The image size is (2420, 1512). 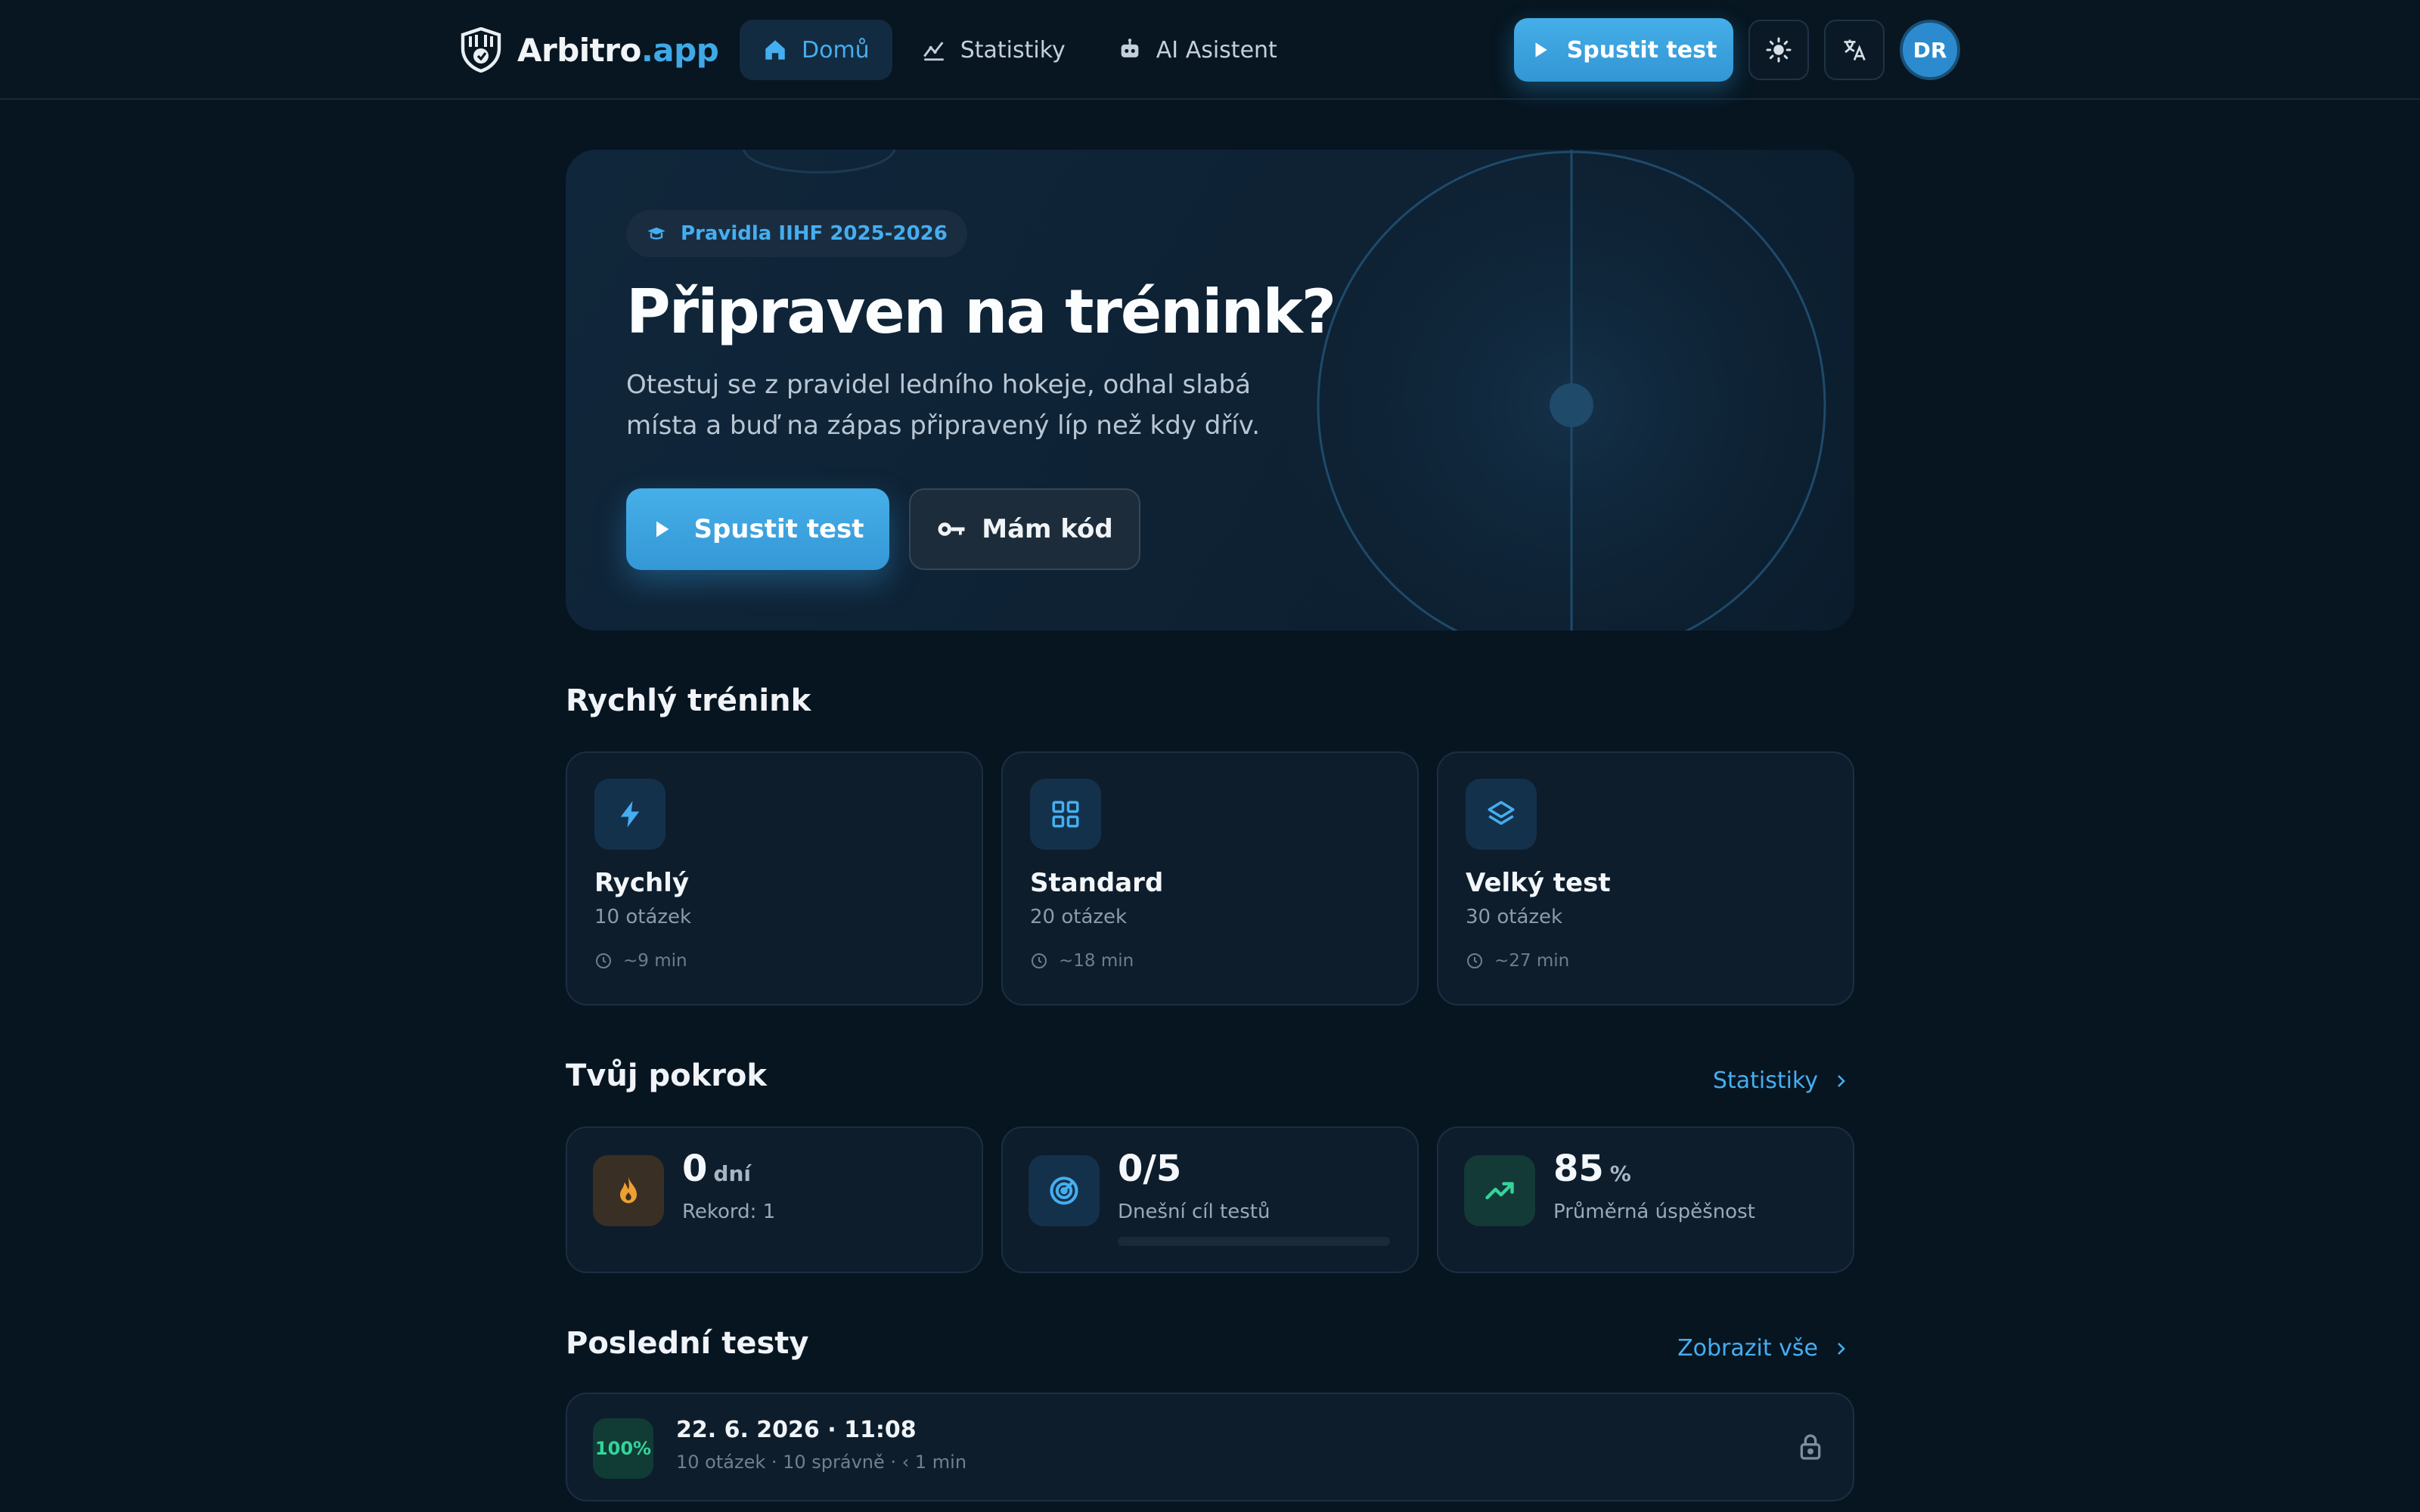 What do you see at coordinates (1216, 50) in the screenshot?
I see `nav-ai-assistant-label: AI Asistent` at bounding box center [1216, 50].